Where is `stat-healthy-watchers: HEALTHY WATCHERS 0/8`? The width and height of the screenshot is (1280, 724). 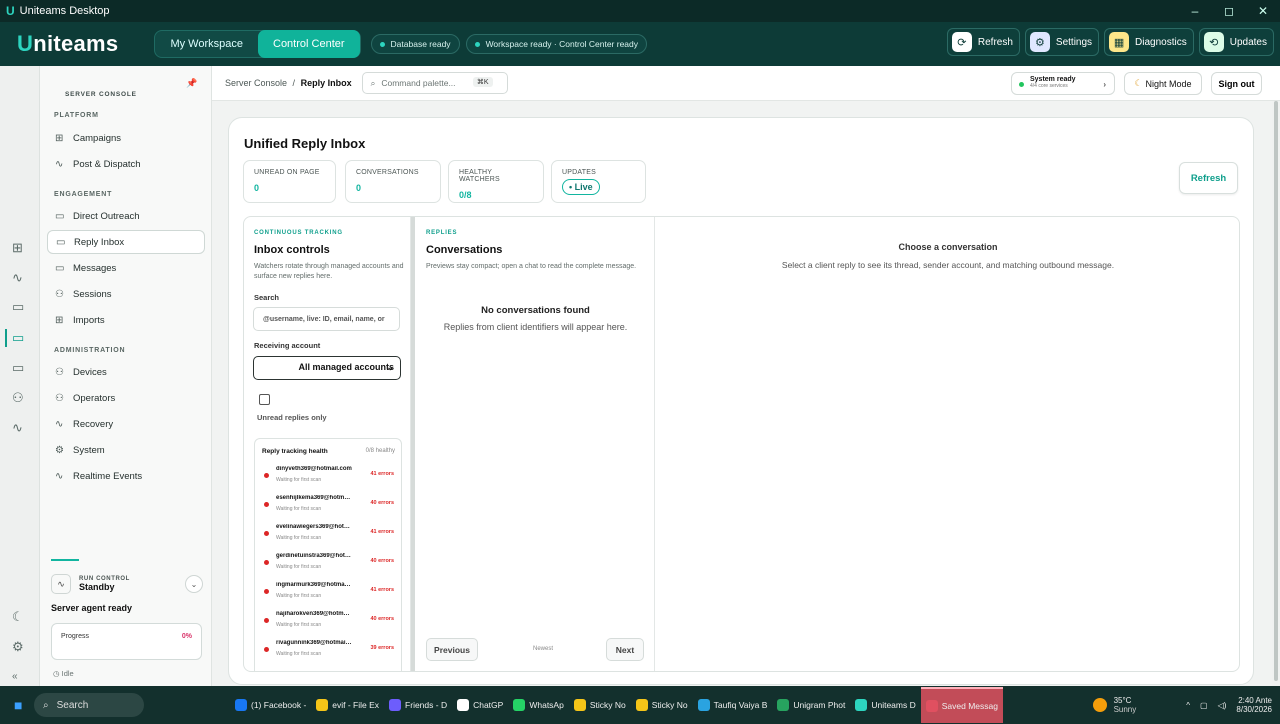
stat-healthy-watchers: HEALTHY WATCHERS 0/8 is located at coordinates (496, 181).